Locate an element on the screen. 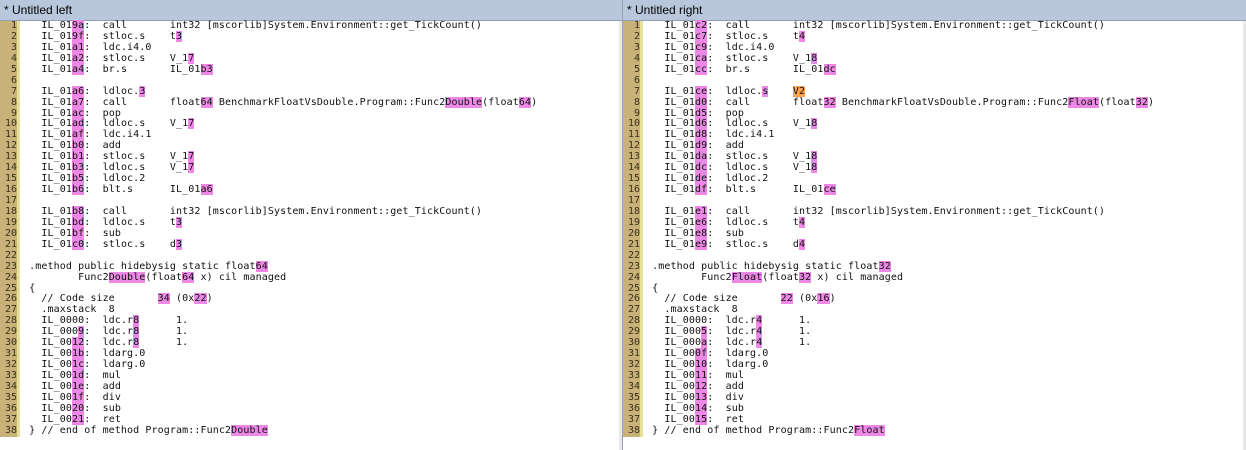  line-number: 24 is located at coordinates (631, 278).